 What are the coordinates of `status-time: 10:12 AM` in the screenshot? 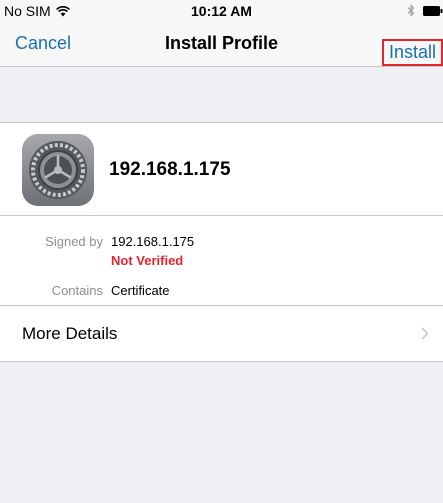 It's located at (221, 11).